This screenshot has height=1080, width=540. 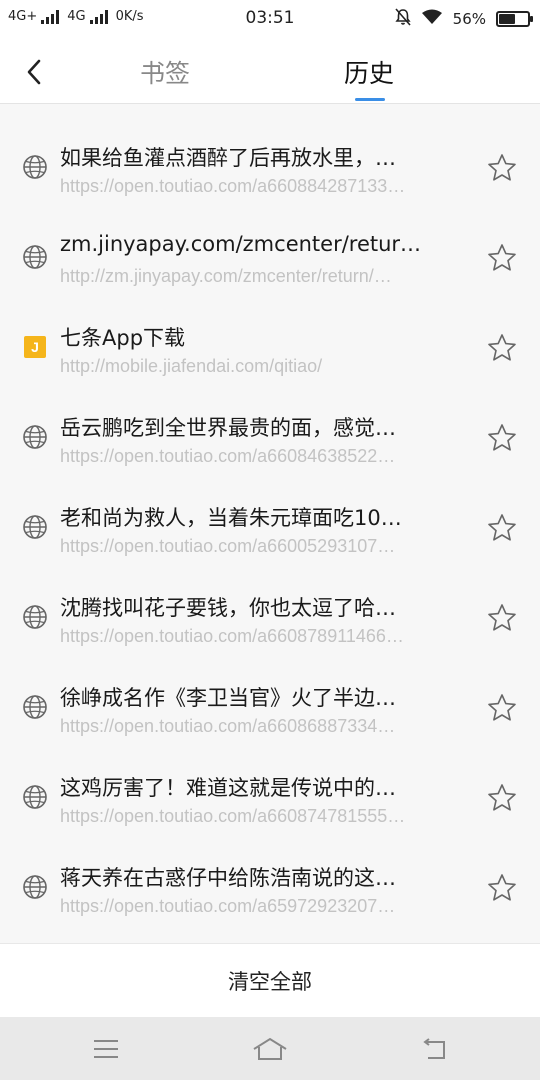 I want to click on battery-level, so click(x=507, y=19).